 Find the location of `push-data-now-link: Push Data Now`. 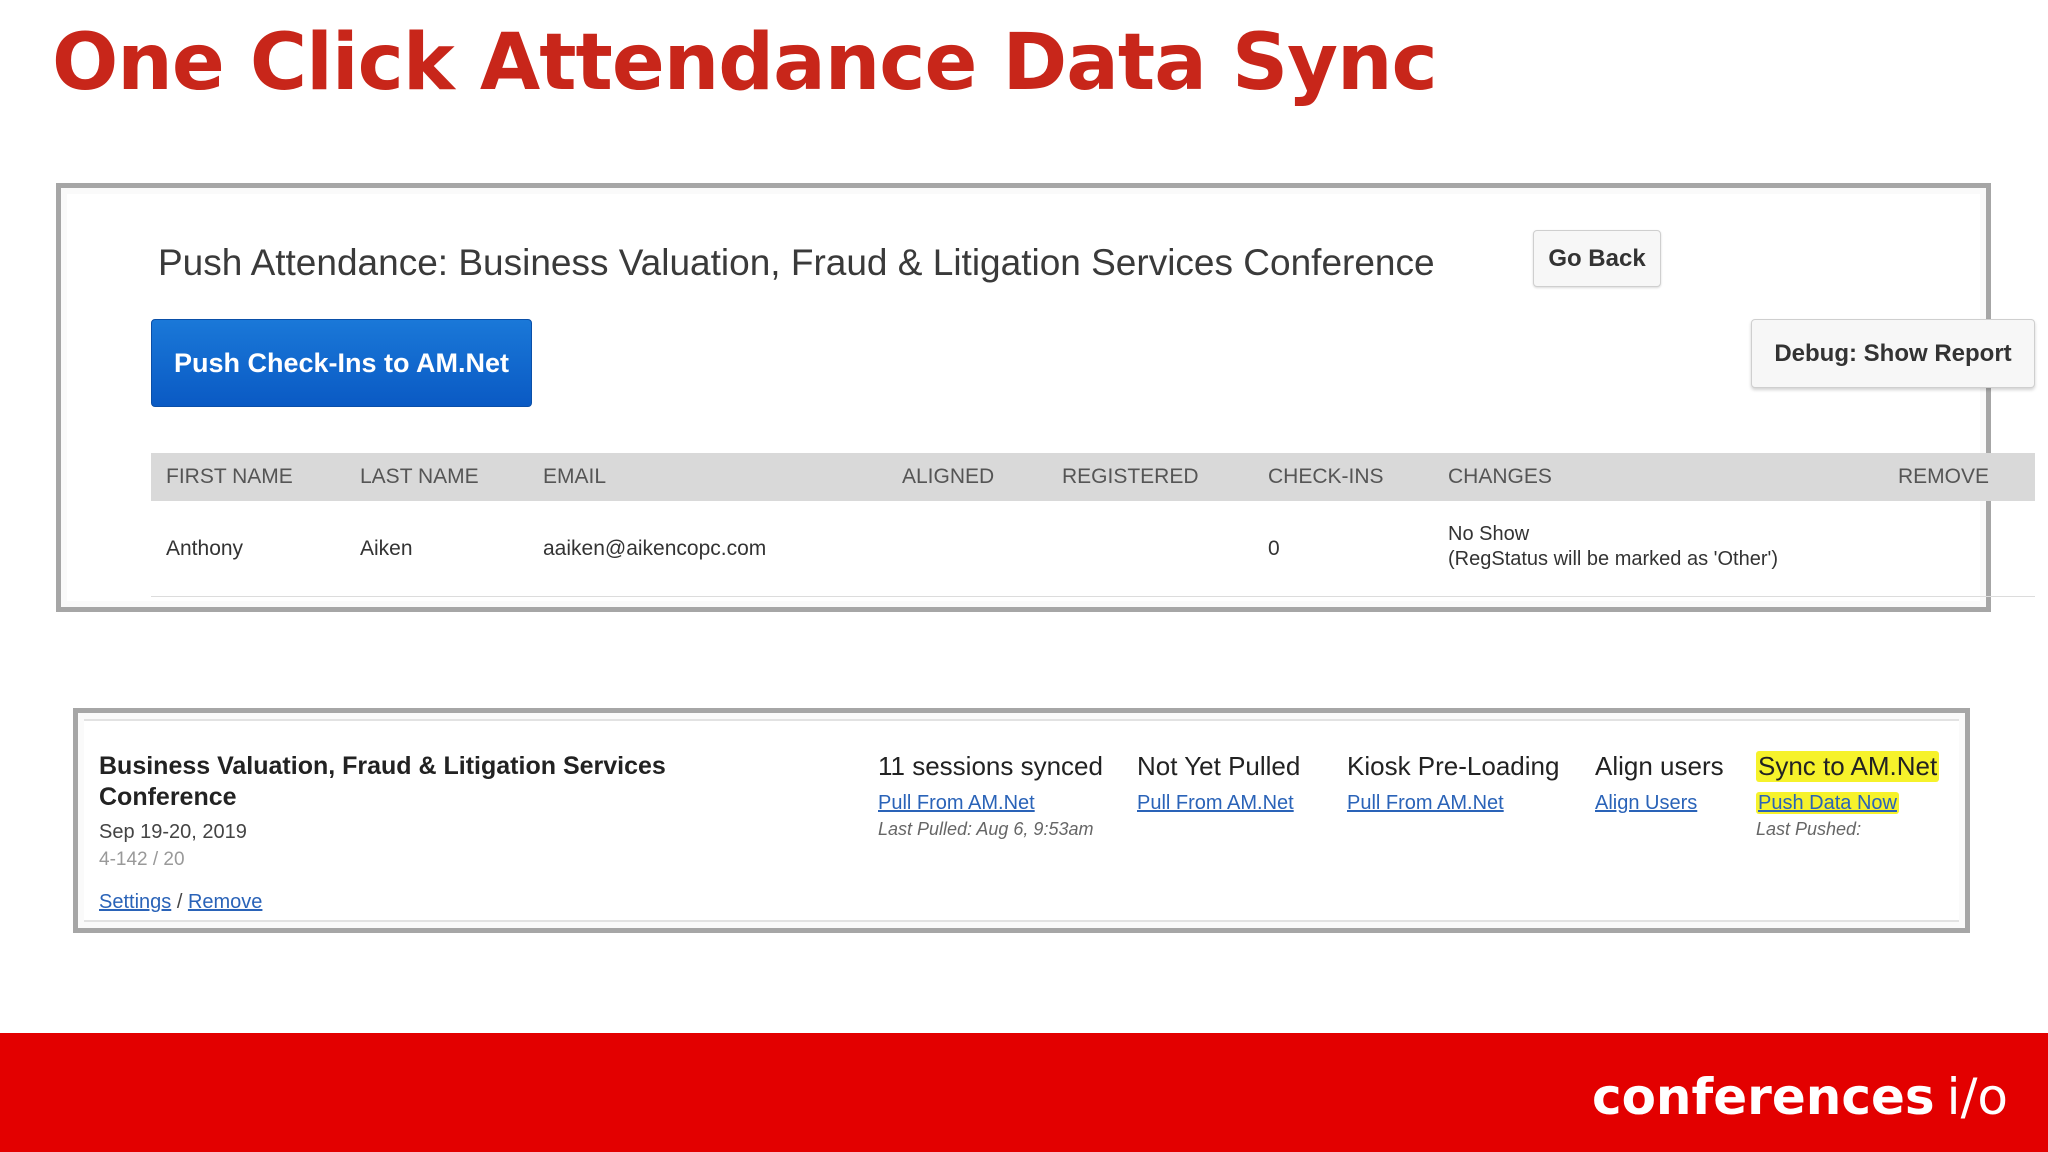

push-data-now-link: Push Data Now is located at coordinates (1827, 803).